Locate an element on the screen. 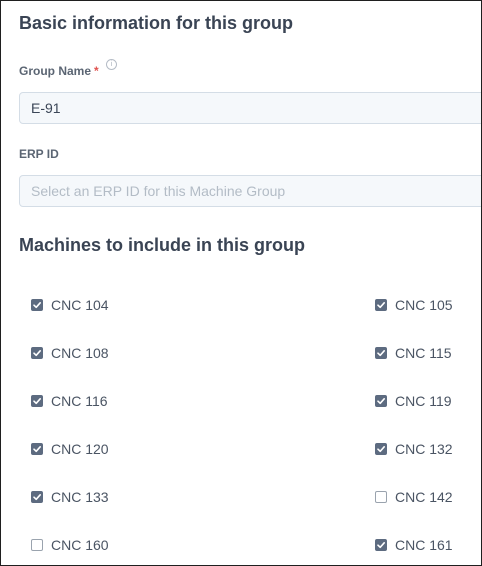  machine-checkbox-item: CNC 142 is located at coordinates (414, 497).